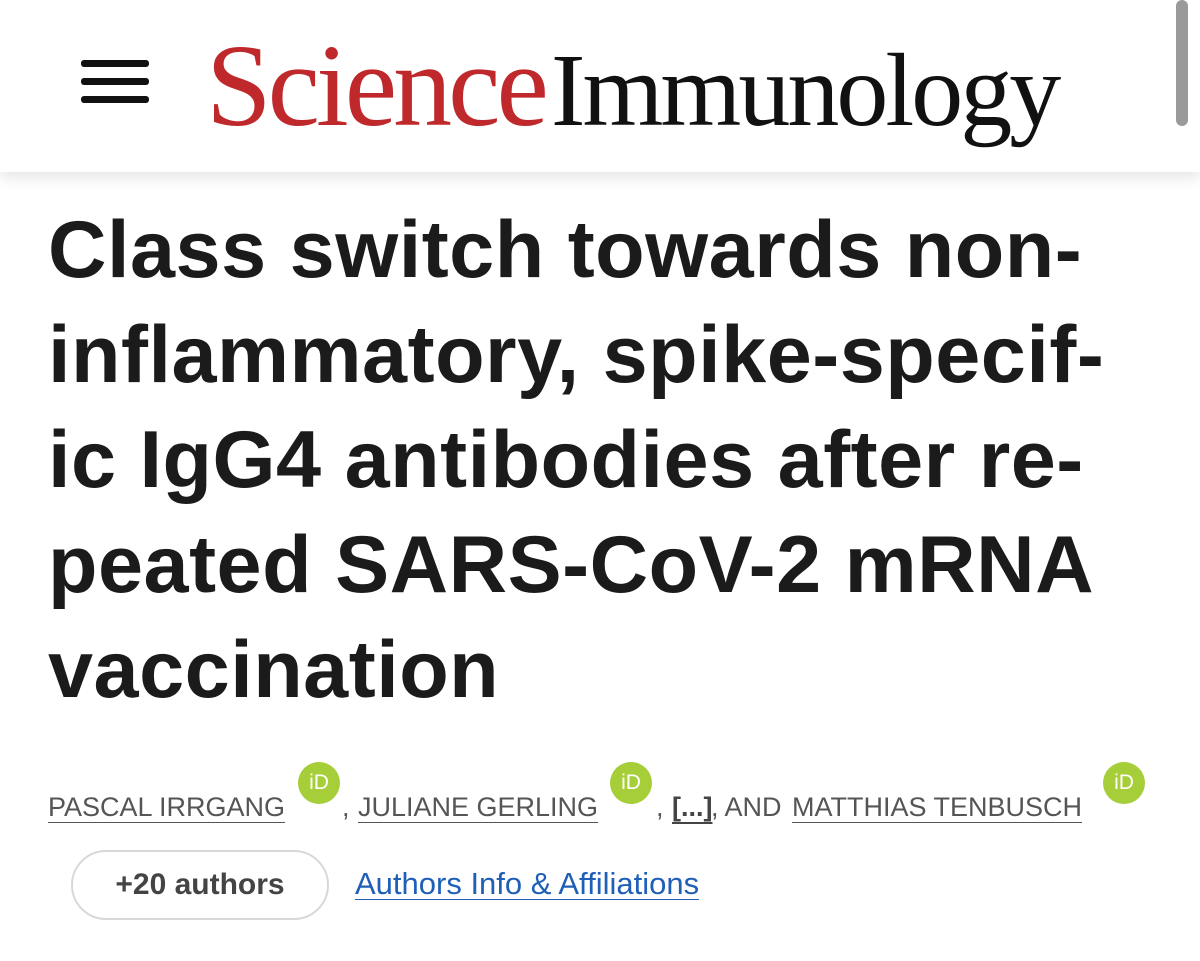 The image size is (1200, 961). Describe the element at coordinates (200, 885) in the screenshot. I see `more-authors-button: +20 authors` at that location.